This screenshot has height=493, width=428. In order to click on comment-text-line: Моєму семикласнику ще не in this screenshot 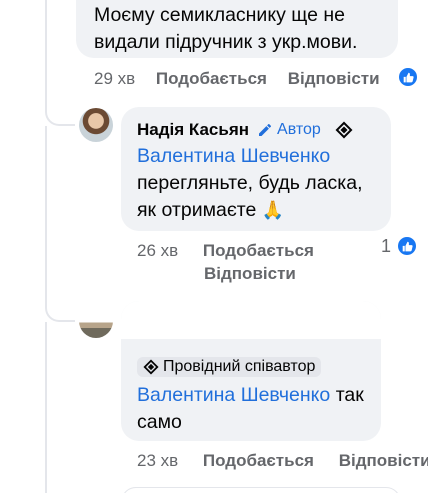, I will do `click(219, 15)`.